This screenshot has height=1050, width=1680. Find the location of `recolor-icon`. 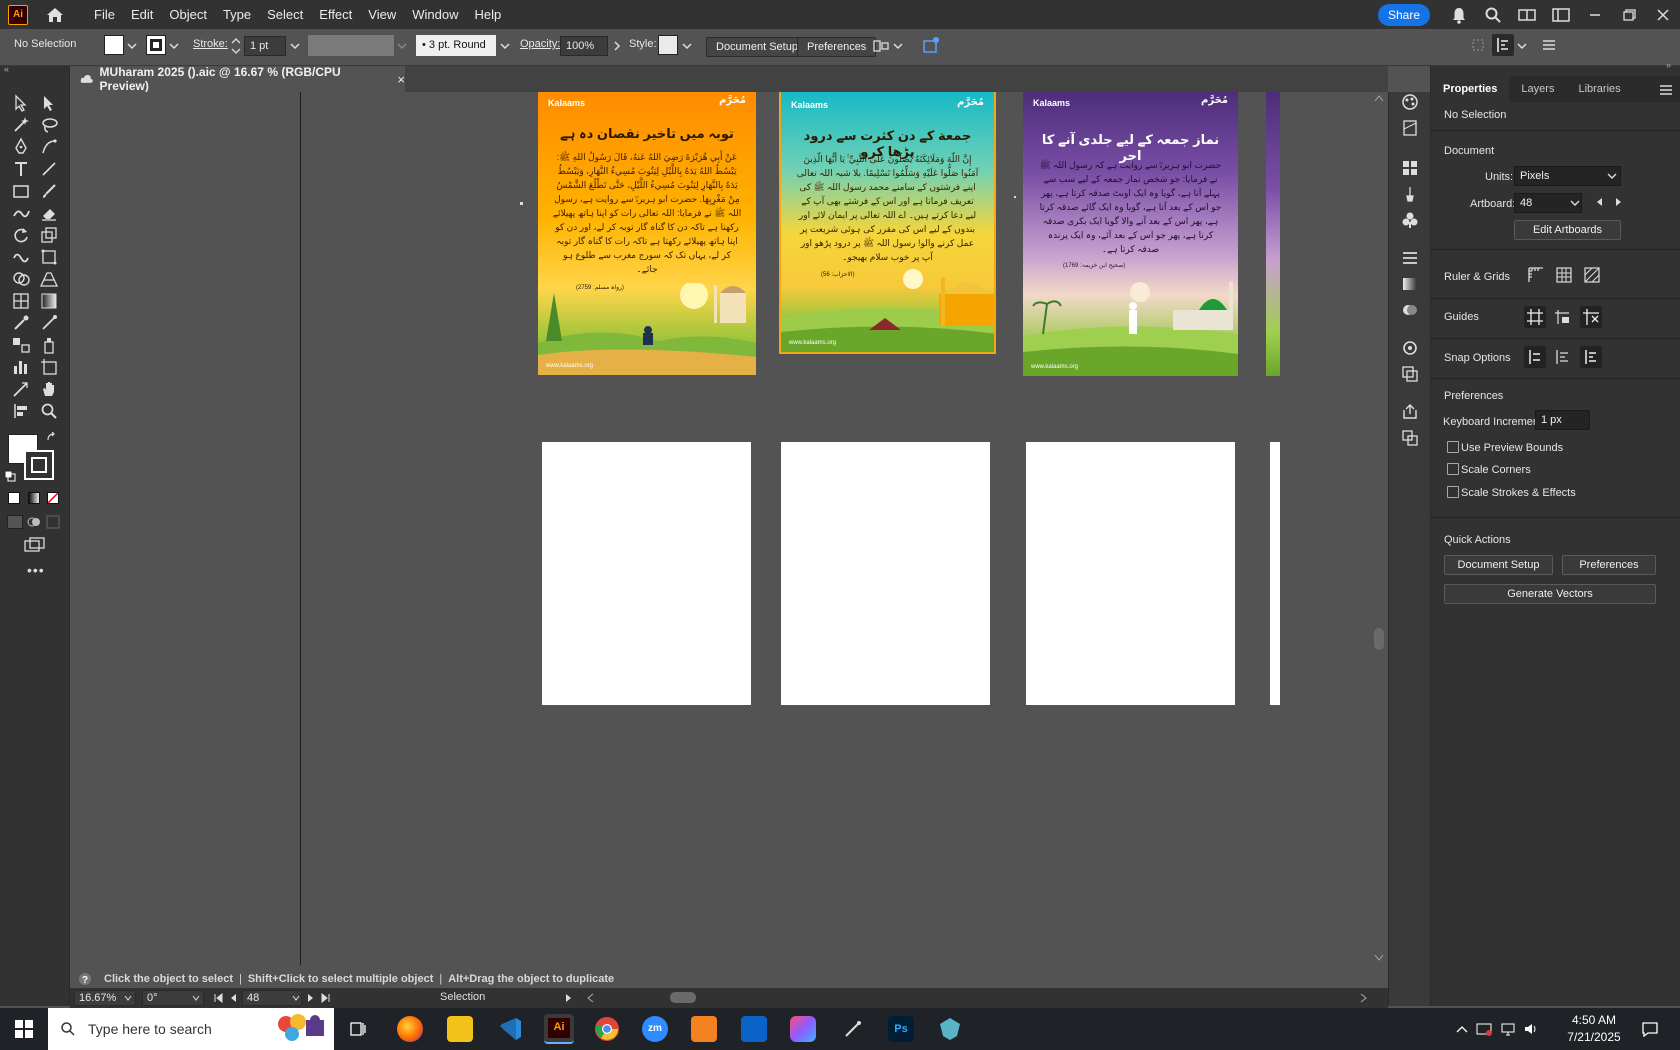

recolor-icon is located at coordinates (931, 45).